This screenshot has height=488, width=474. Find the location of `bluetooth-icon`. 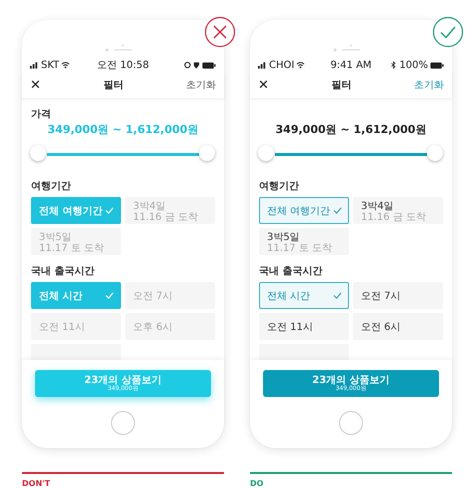

bluetooth-icon is located at coordinates (394, 65).